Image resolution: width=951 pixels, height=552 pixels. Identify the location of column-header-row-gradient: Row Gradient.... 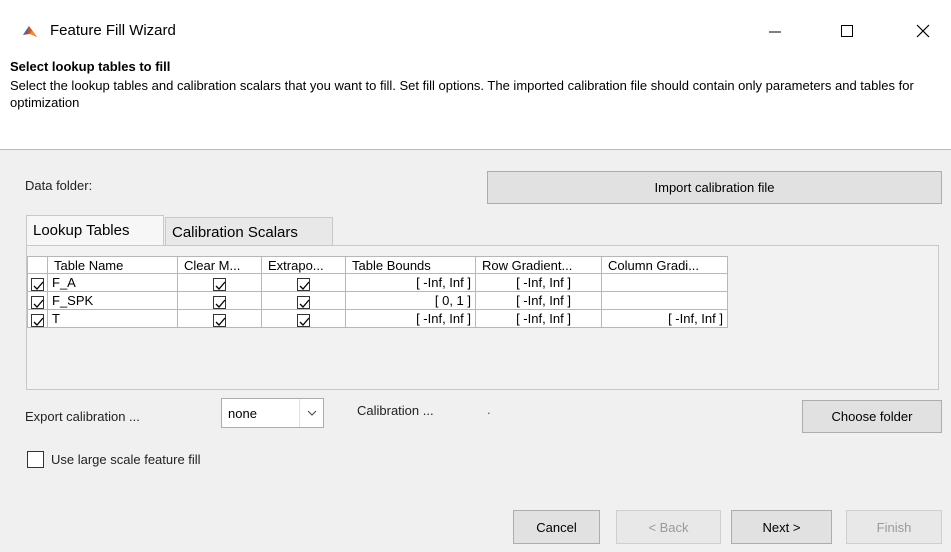
(539, 265).